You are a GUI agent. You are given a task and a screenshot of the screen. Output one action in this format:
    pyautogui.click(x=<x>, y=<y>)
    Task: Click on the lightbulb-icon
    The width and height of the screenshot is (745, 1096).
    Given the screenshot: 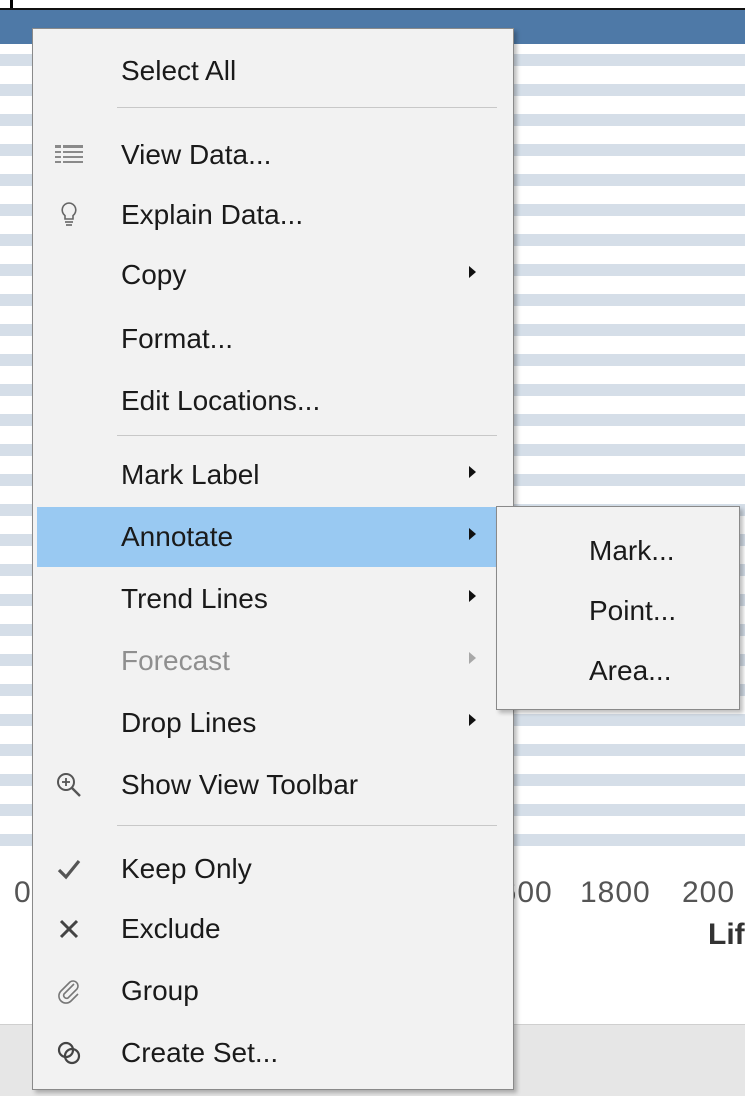 What is the action you would take?
    pyautogui.click(x=69, y=215)
    